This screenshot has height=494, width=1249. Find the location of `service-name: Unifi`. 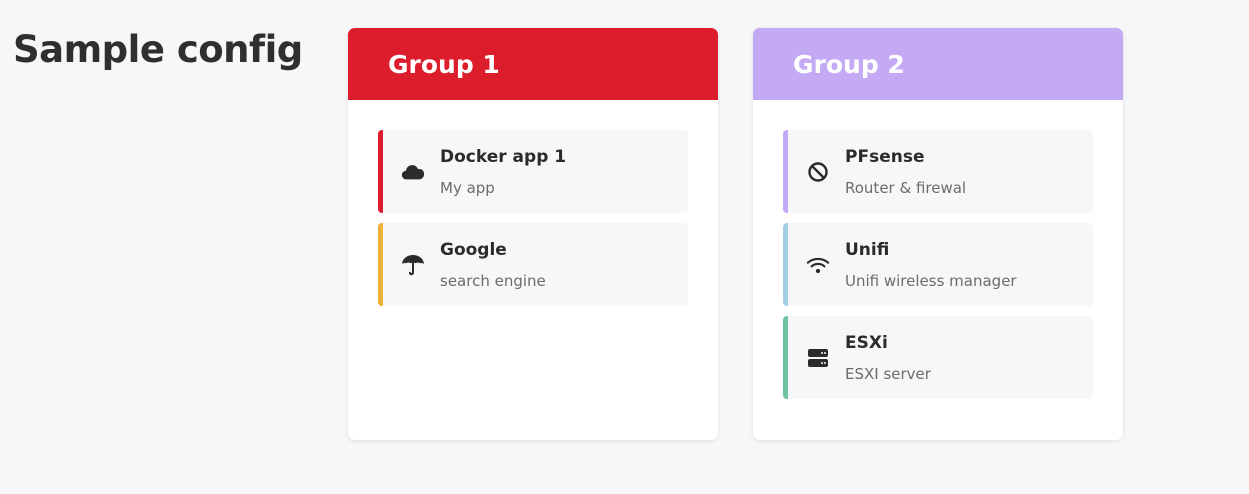

service-name: Unifi is located at coordinates (867, 250).